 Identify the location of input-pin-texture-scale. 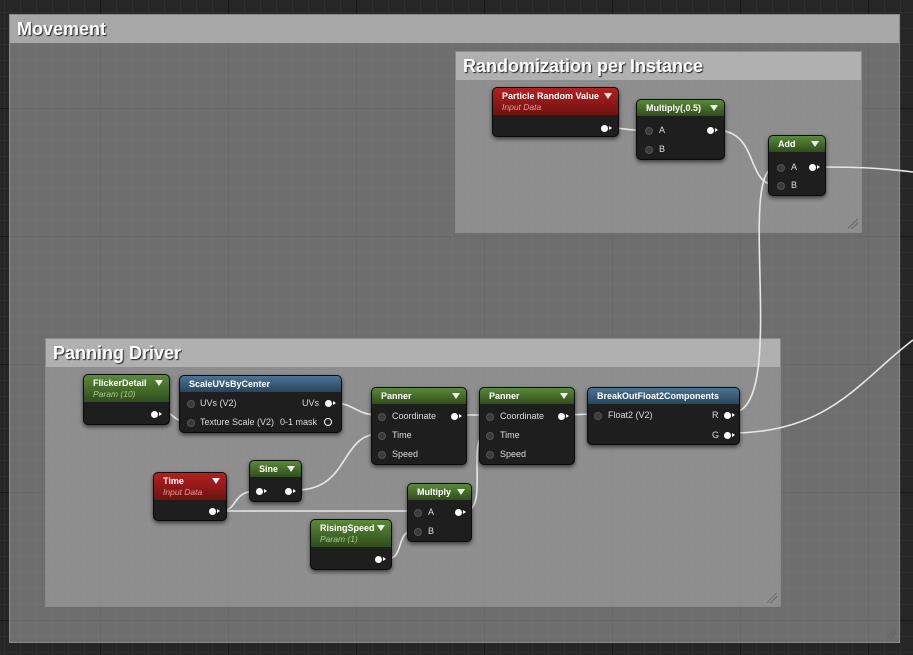
(191, 423).